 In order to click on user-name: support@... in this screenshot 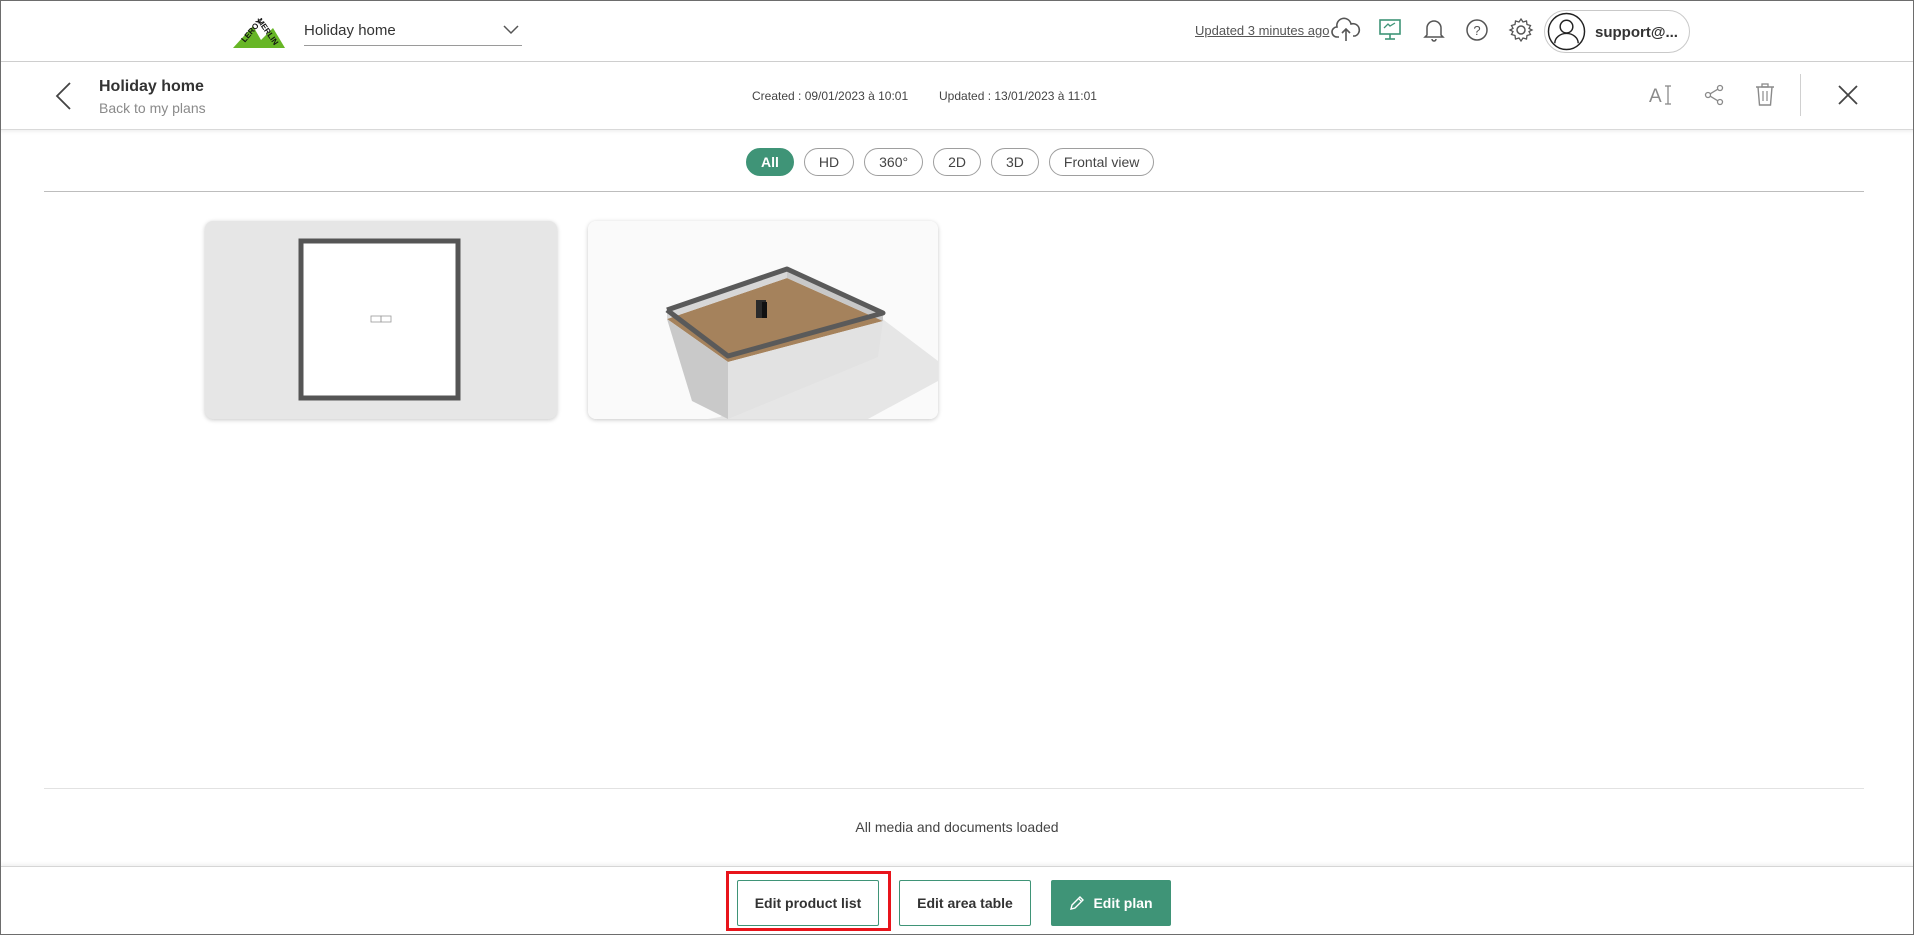, I will do `click(1636, 32)`.